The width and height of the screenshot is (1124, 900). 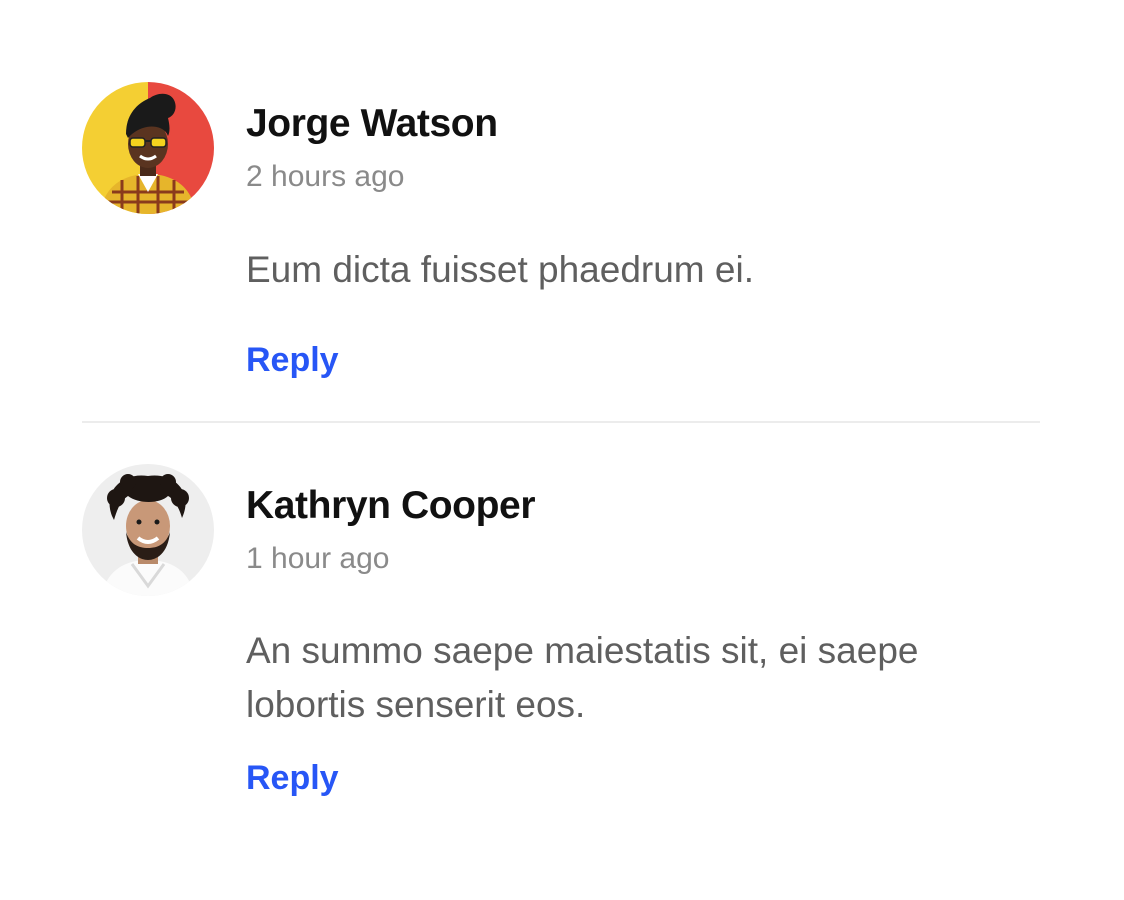 I want to click on comment-timestamp: 1 hour ago, so click(x=318, y=558).